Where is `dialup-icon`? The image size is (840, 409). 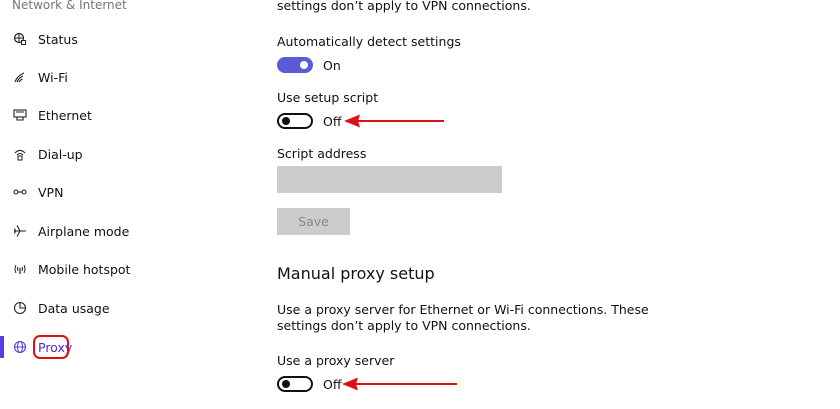
dialup-icon is located at coordinates (20, 154).